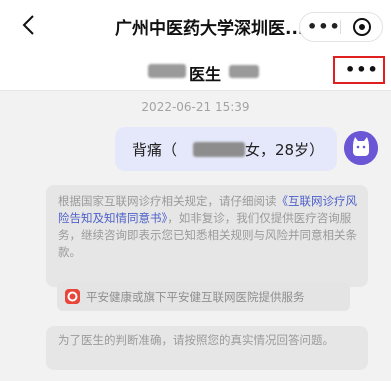 Image resolution: width=391 pixels, height=381 pixels. What do you see at coordinates (361, 148) in the screenshot?
I see `avatar` at bounding box center [361, 148].